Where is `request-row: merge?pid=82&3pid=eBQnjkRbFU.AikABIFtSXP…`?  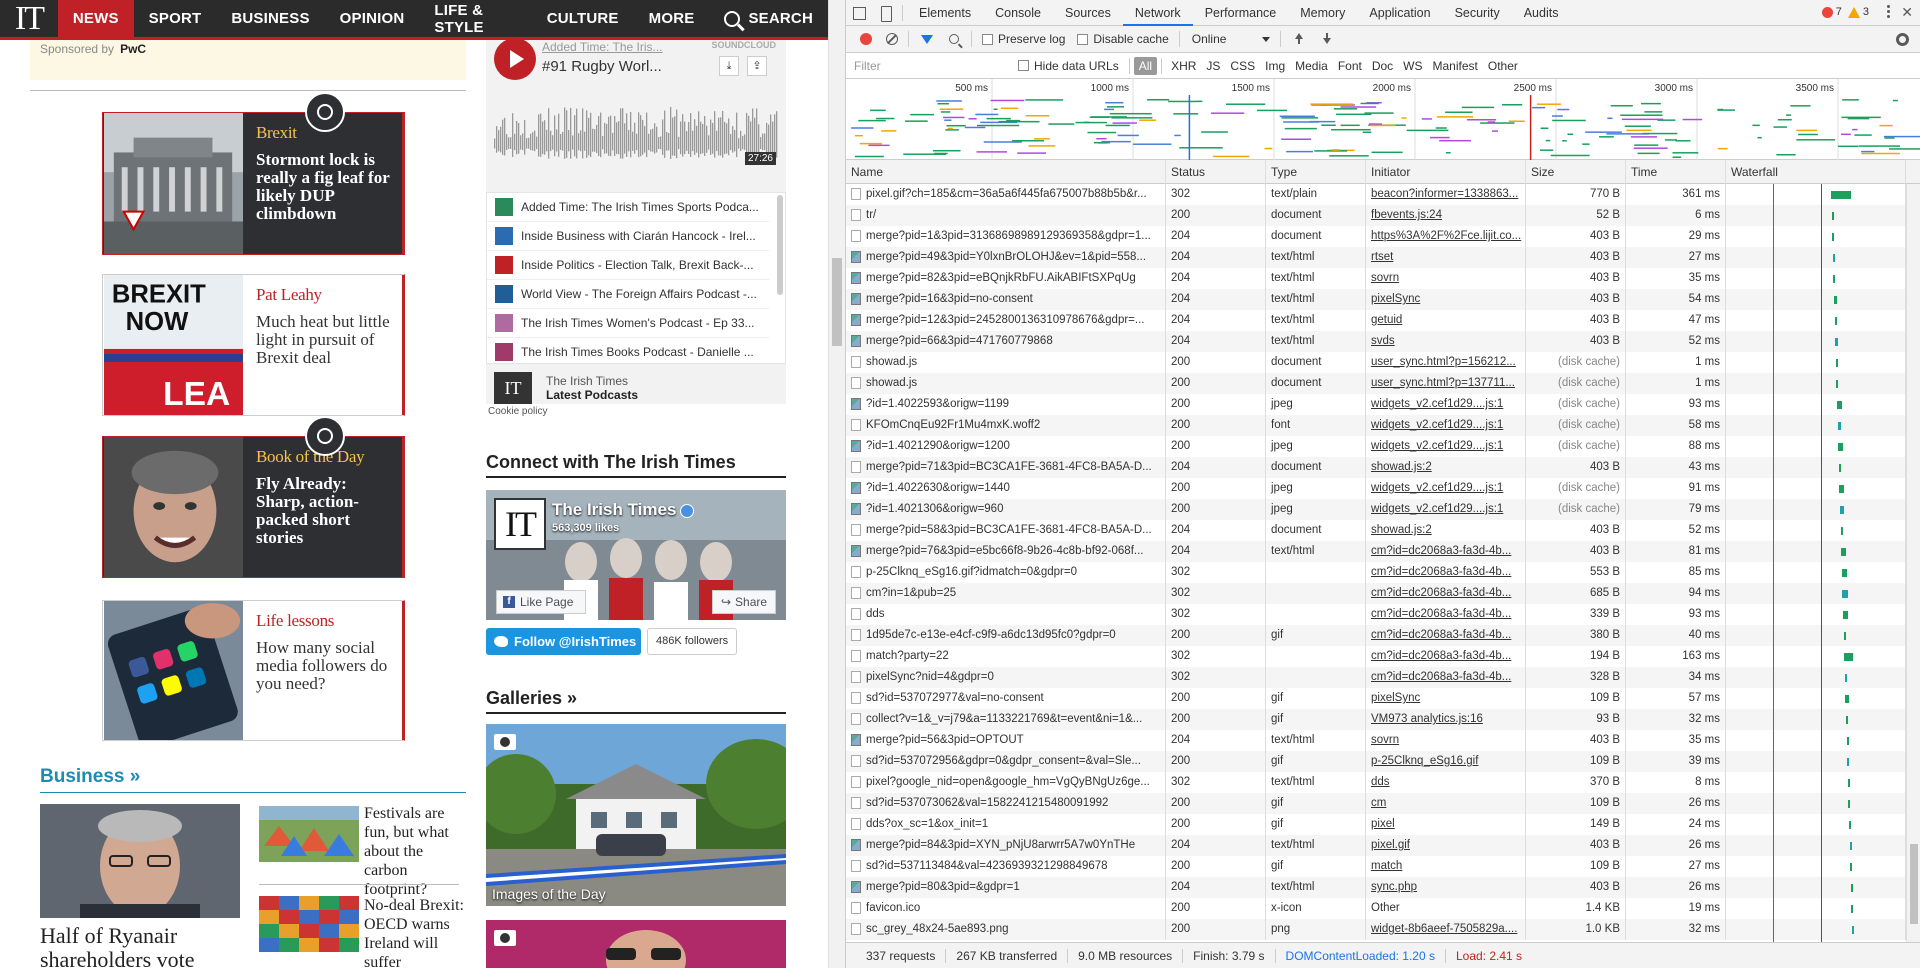 request-row: merge?pid=82&3pid=eBQnjkRbFU.AikABIFtSXP… is located at coordinates (1376, 278).